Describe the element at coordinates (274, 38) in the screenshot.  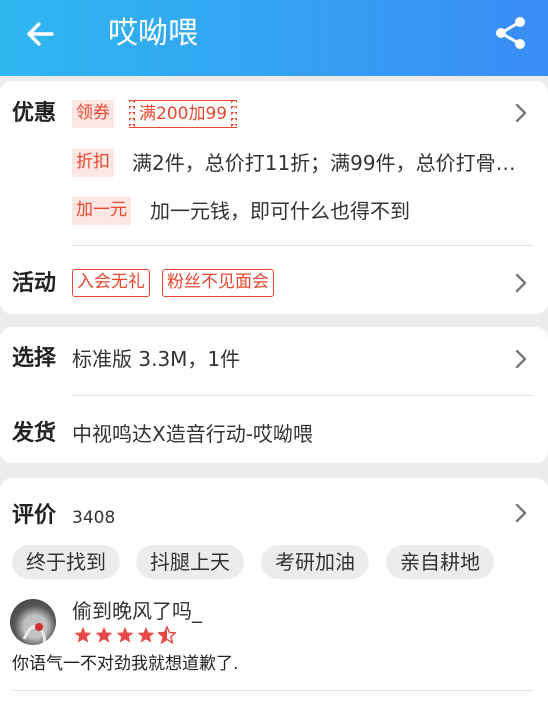
I see `top-bar: 哎呦喂` at that location.